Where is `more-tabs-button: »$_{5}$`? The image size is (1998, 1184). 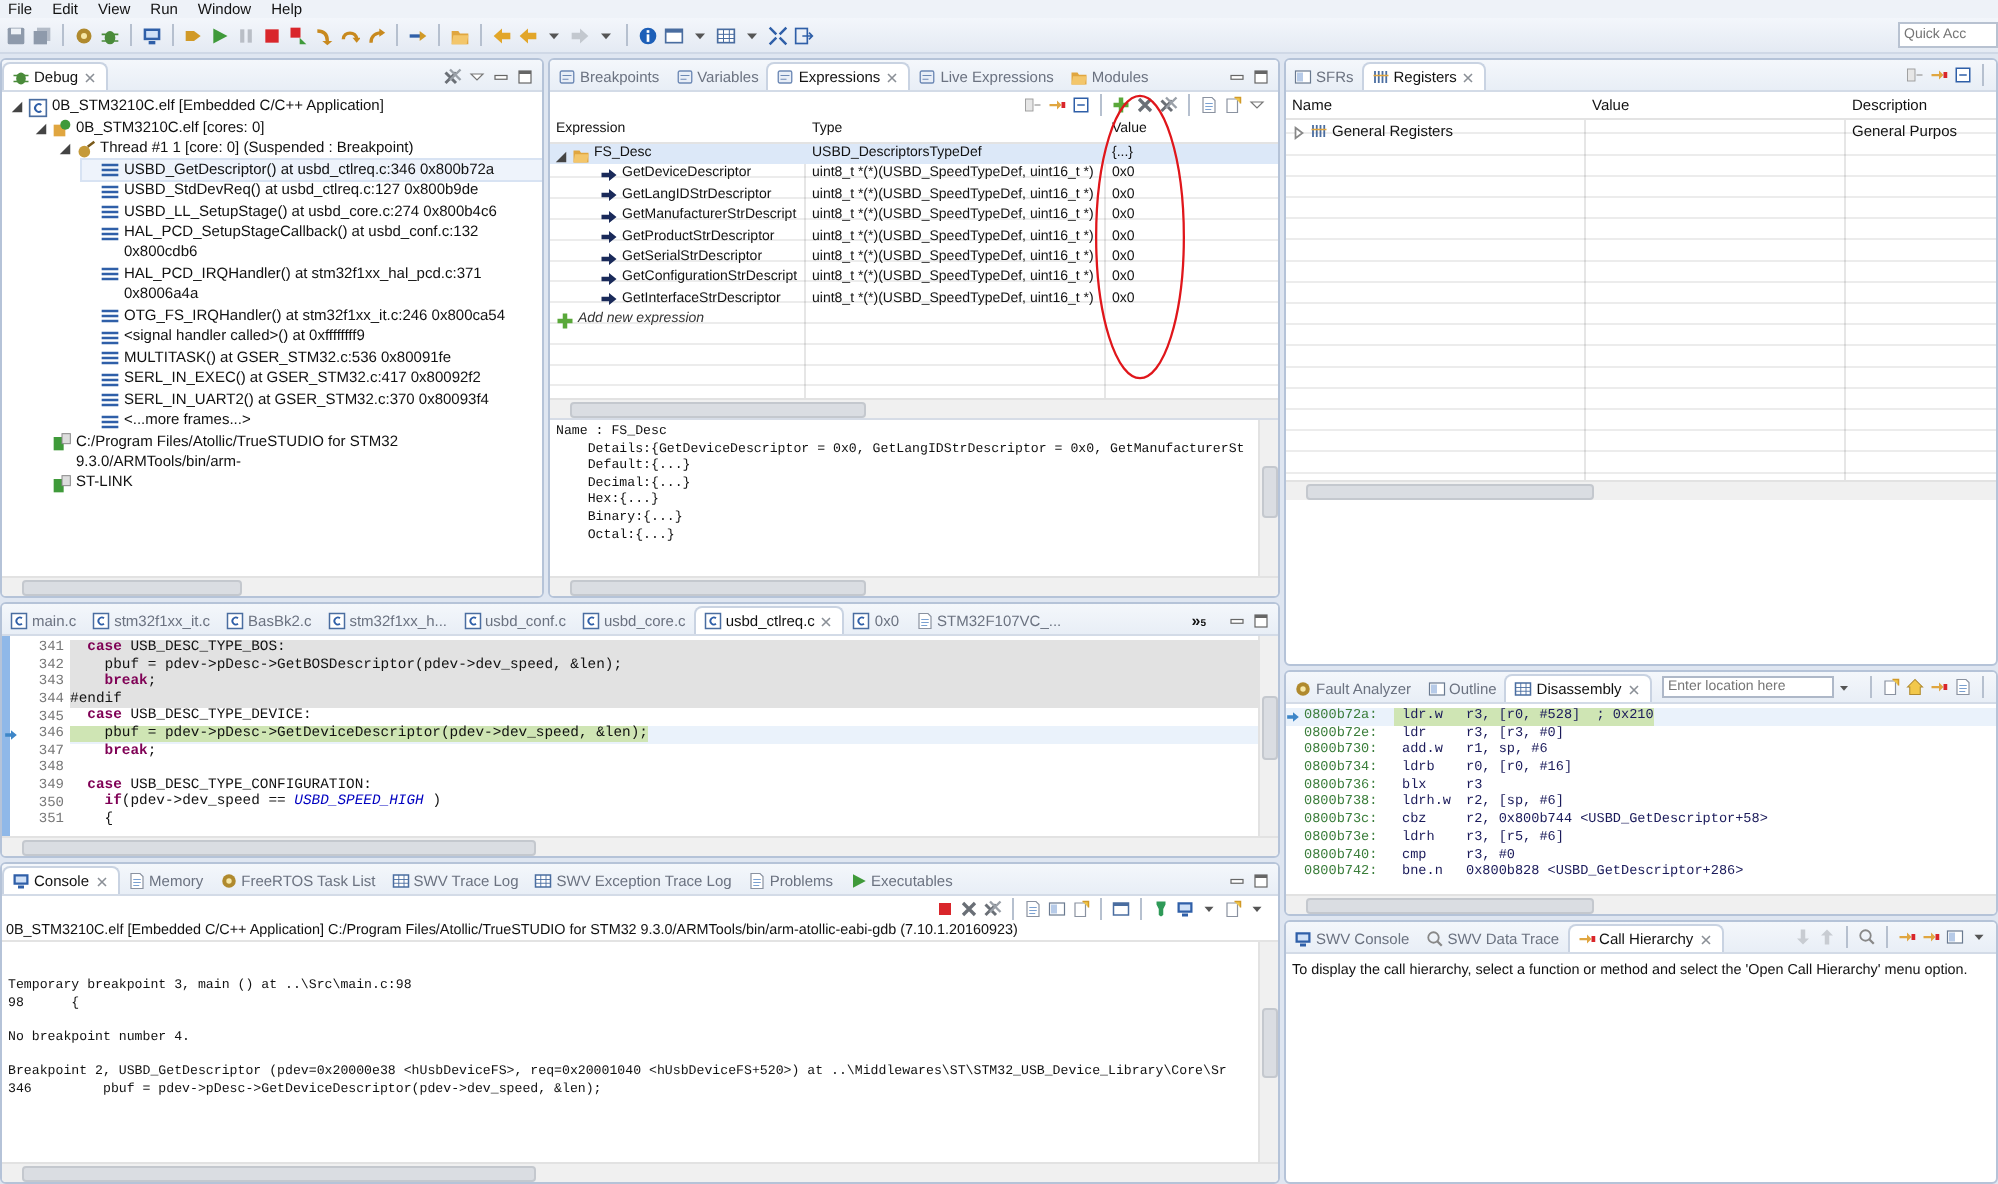 more-tabs-button: »$_{5}$ is located at coordinates (1198, 621).